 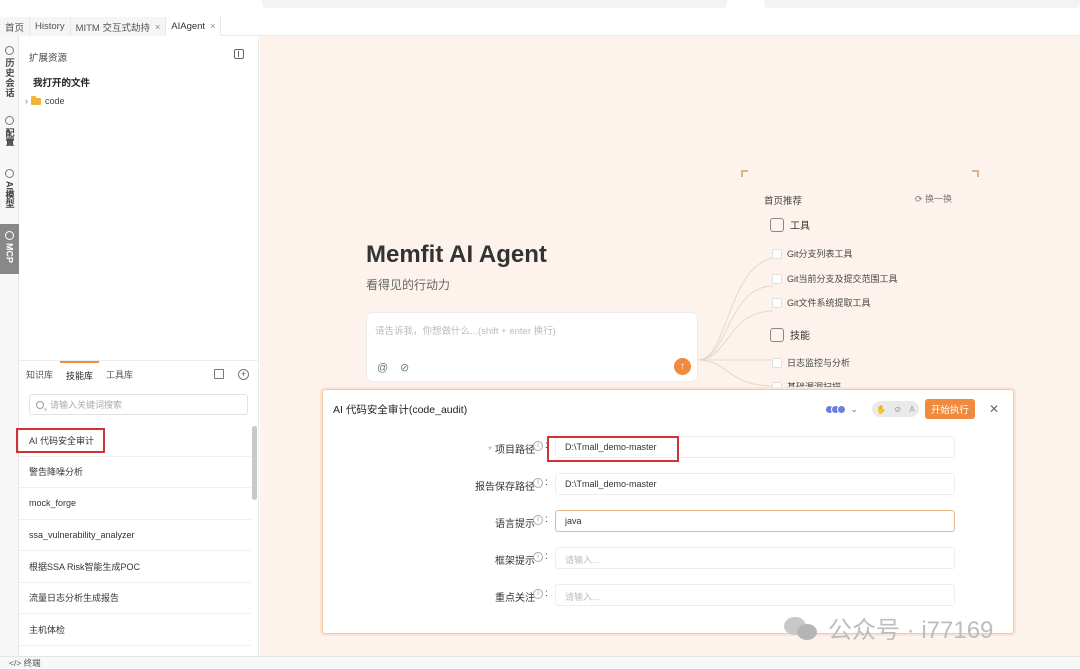 I want to click on dialog-title: AI 代码安全审计(code_audit), so click(x=400, y=410).